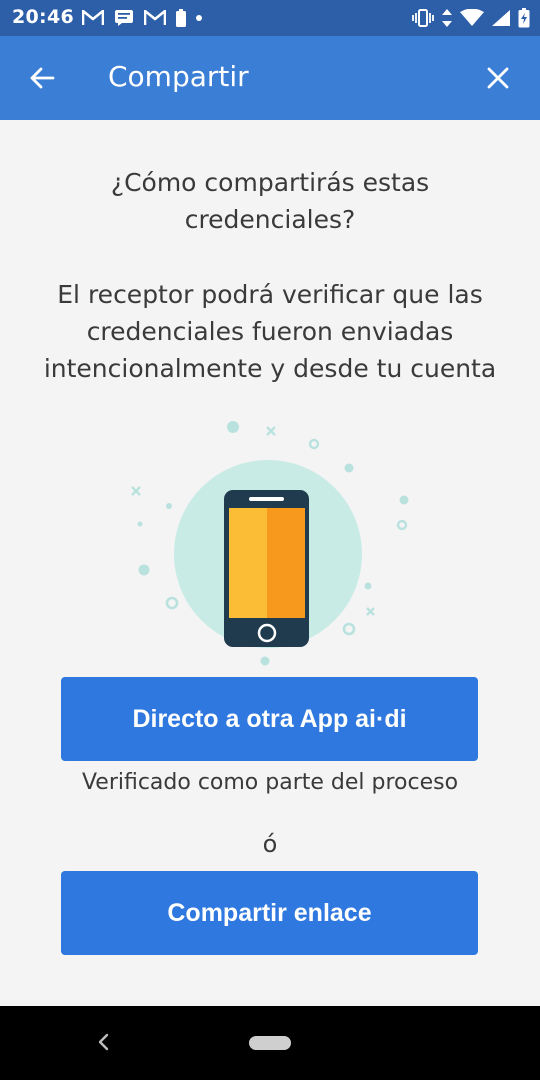 The width and height of the screenshot is (540, 1080). Describe the element at coordinates (181, 18) in the screenshot. I see `battery-saver-icon` at that location.